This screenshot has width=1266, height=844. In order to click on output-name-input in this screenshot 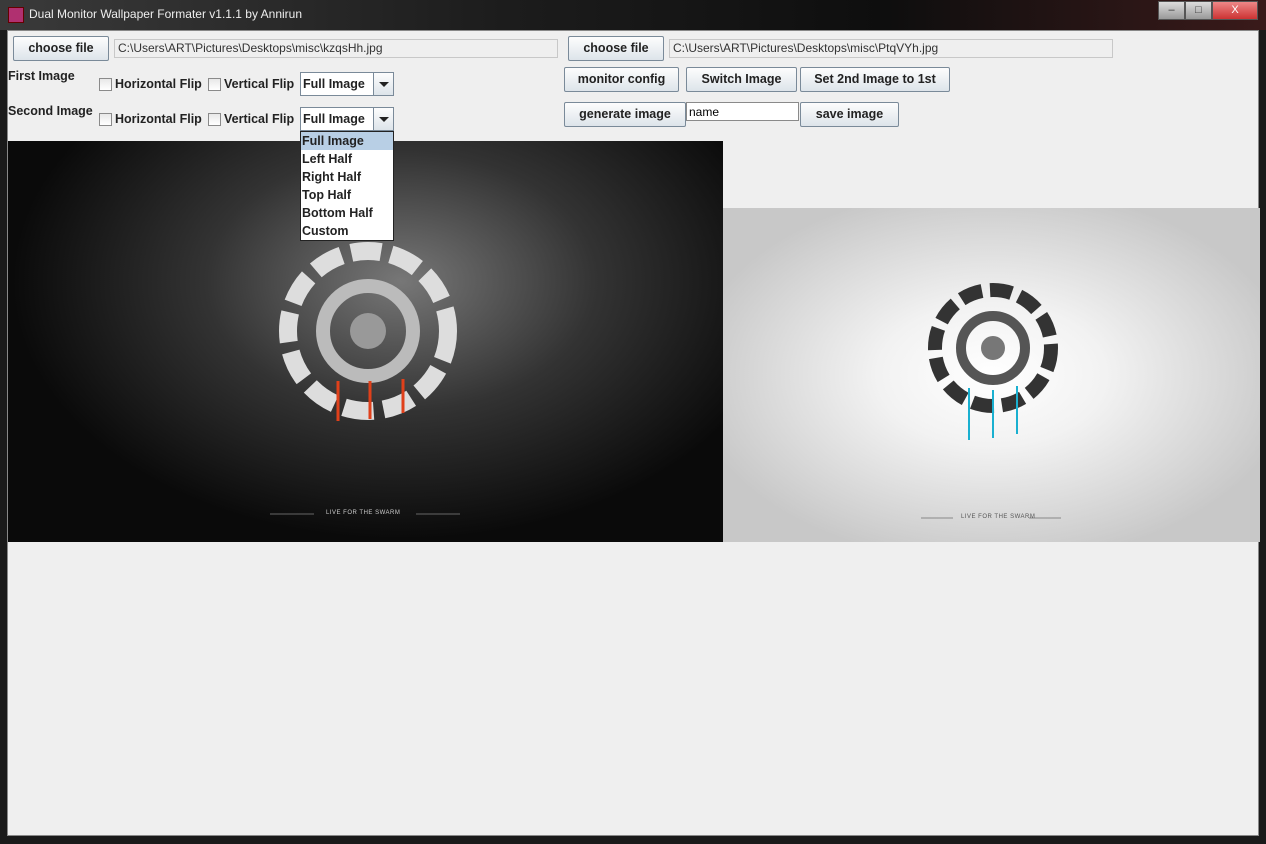, I will do `click(742, 111)`.